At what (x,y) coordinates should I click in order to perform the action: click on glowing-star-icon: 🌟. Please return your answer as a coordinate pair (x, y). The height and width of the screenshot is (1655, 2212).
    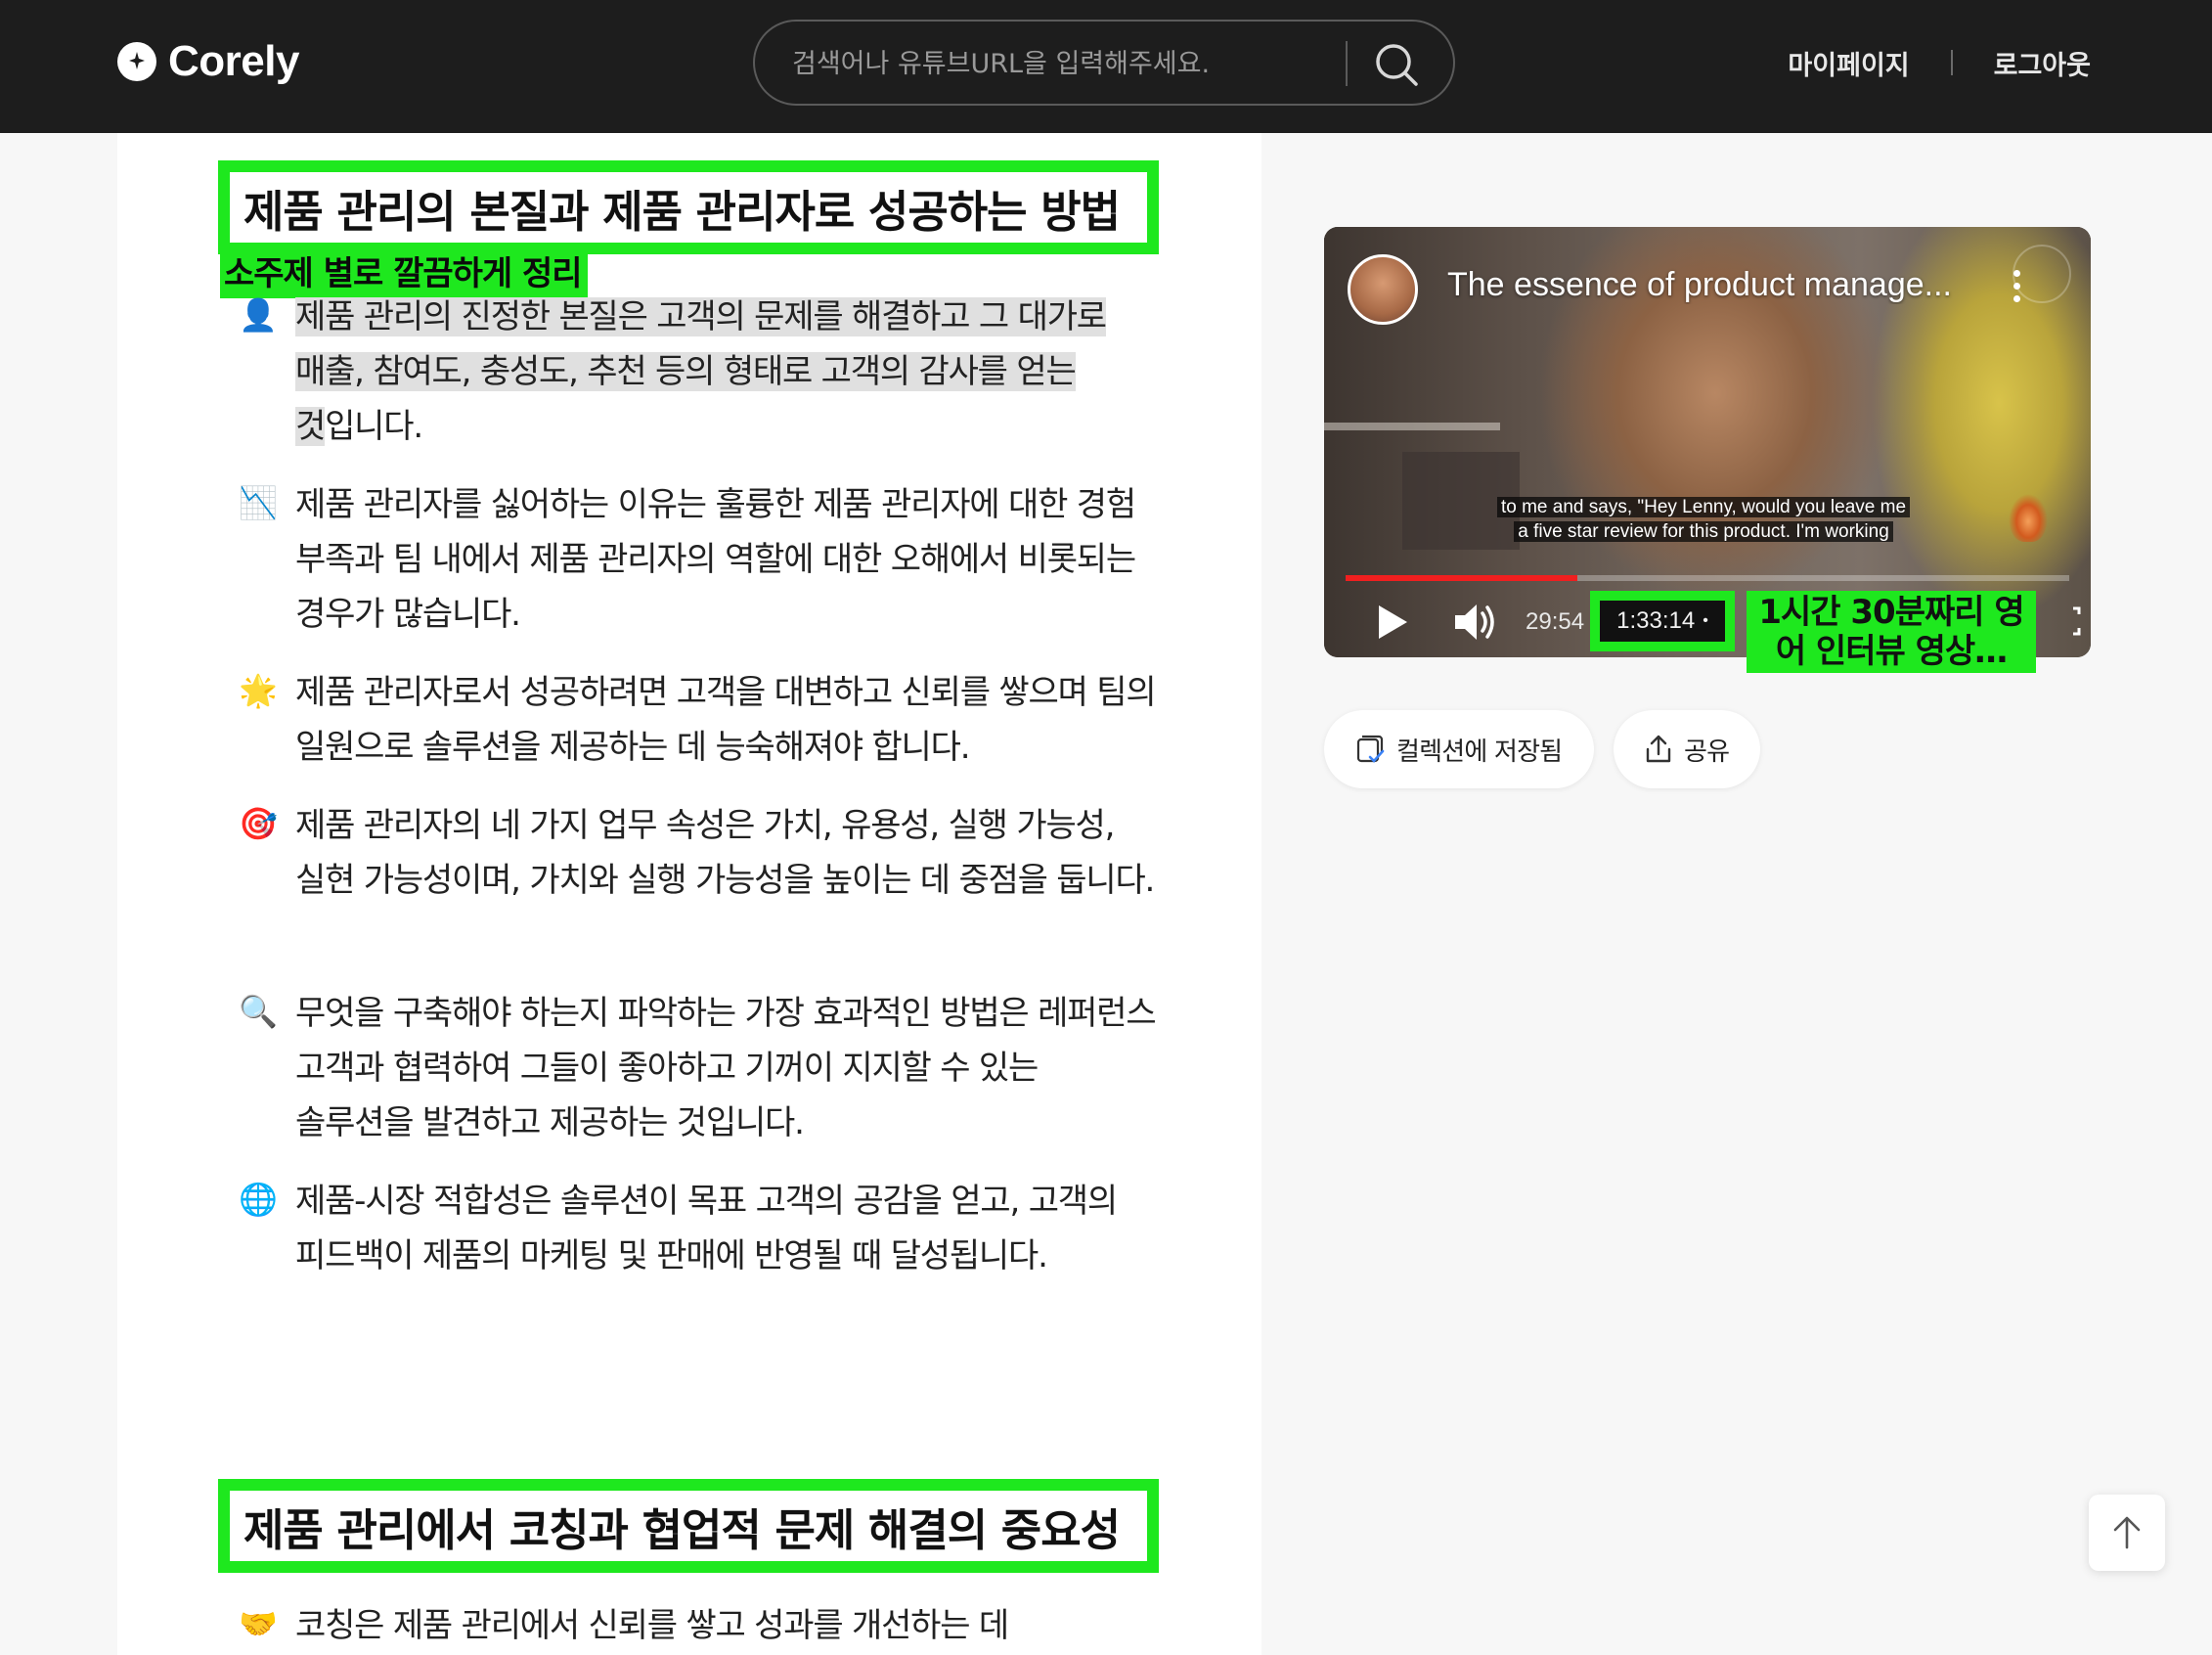
    Looking at the image, I should click on (258, 691).